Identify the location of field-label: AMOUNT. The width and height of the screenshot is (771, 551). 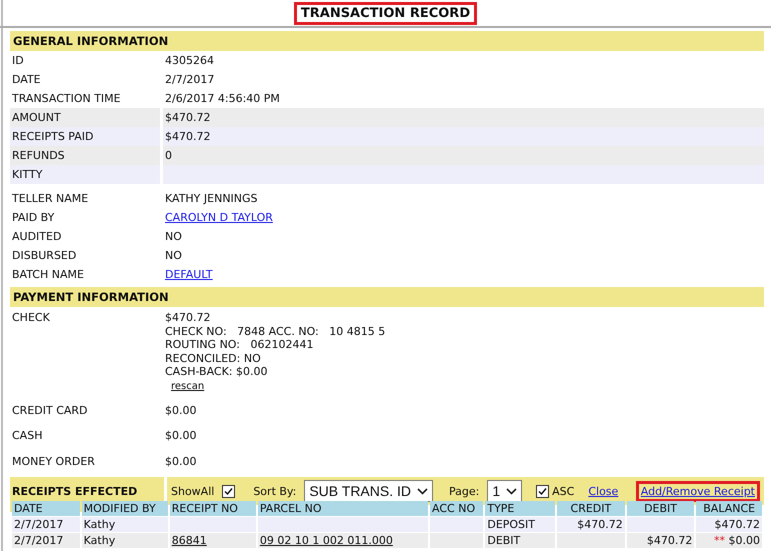
(85, 117).